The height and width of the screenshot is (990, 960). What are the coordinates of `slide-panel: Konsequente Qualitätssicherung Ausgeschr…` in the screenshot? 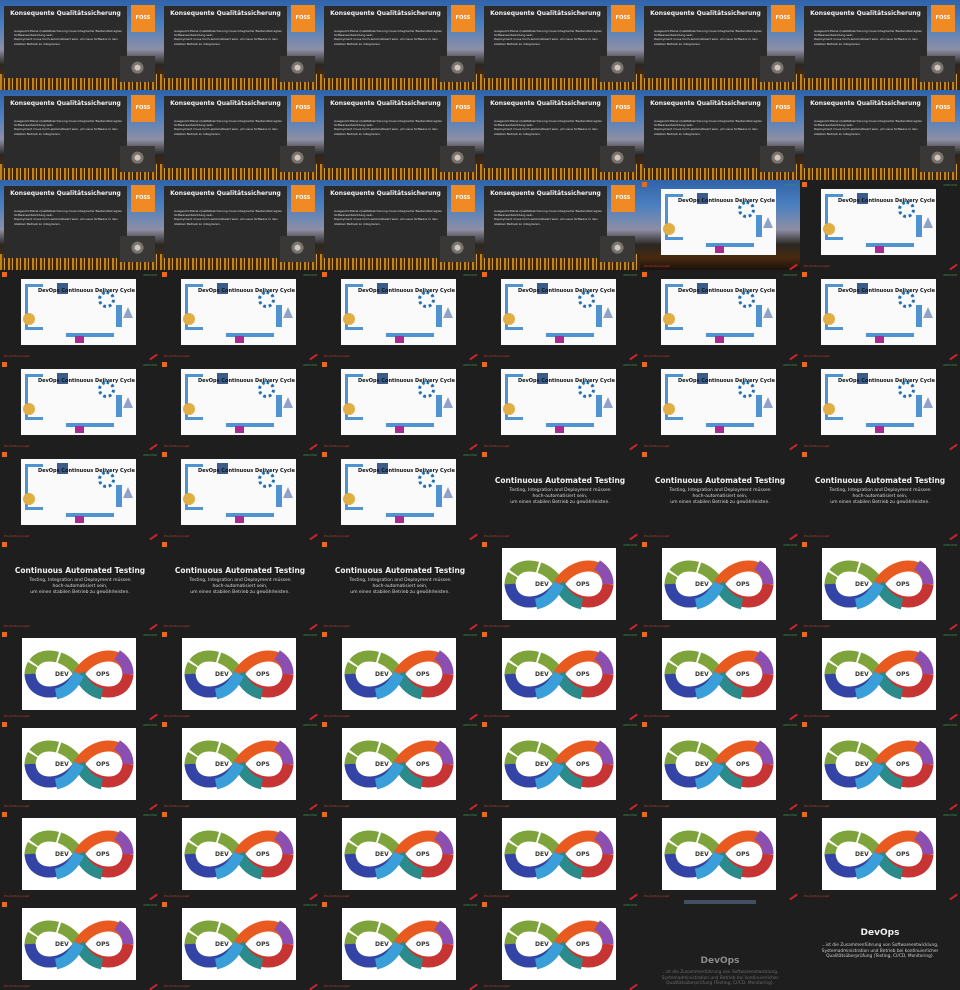 It's located at (705, 42).